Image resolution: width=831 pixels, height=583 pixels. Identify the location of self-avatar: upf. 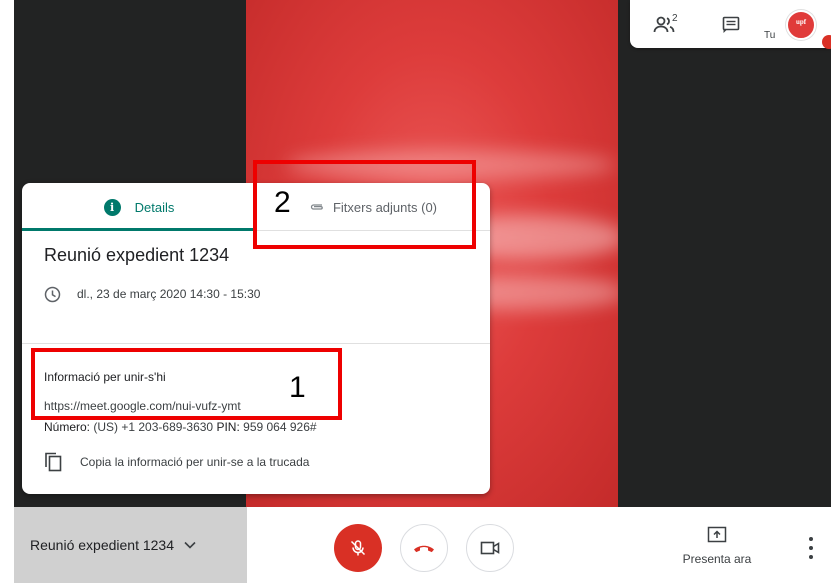
(801, 25).